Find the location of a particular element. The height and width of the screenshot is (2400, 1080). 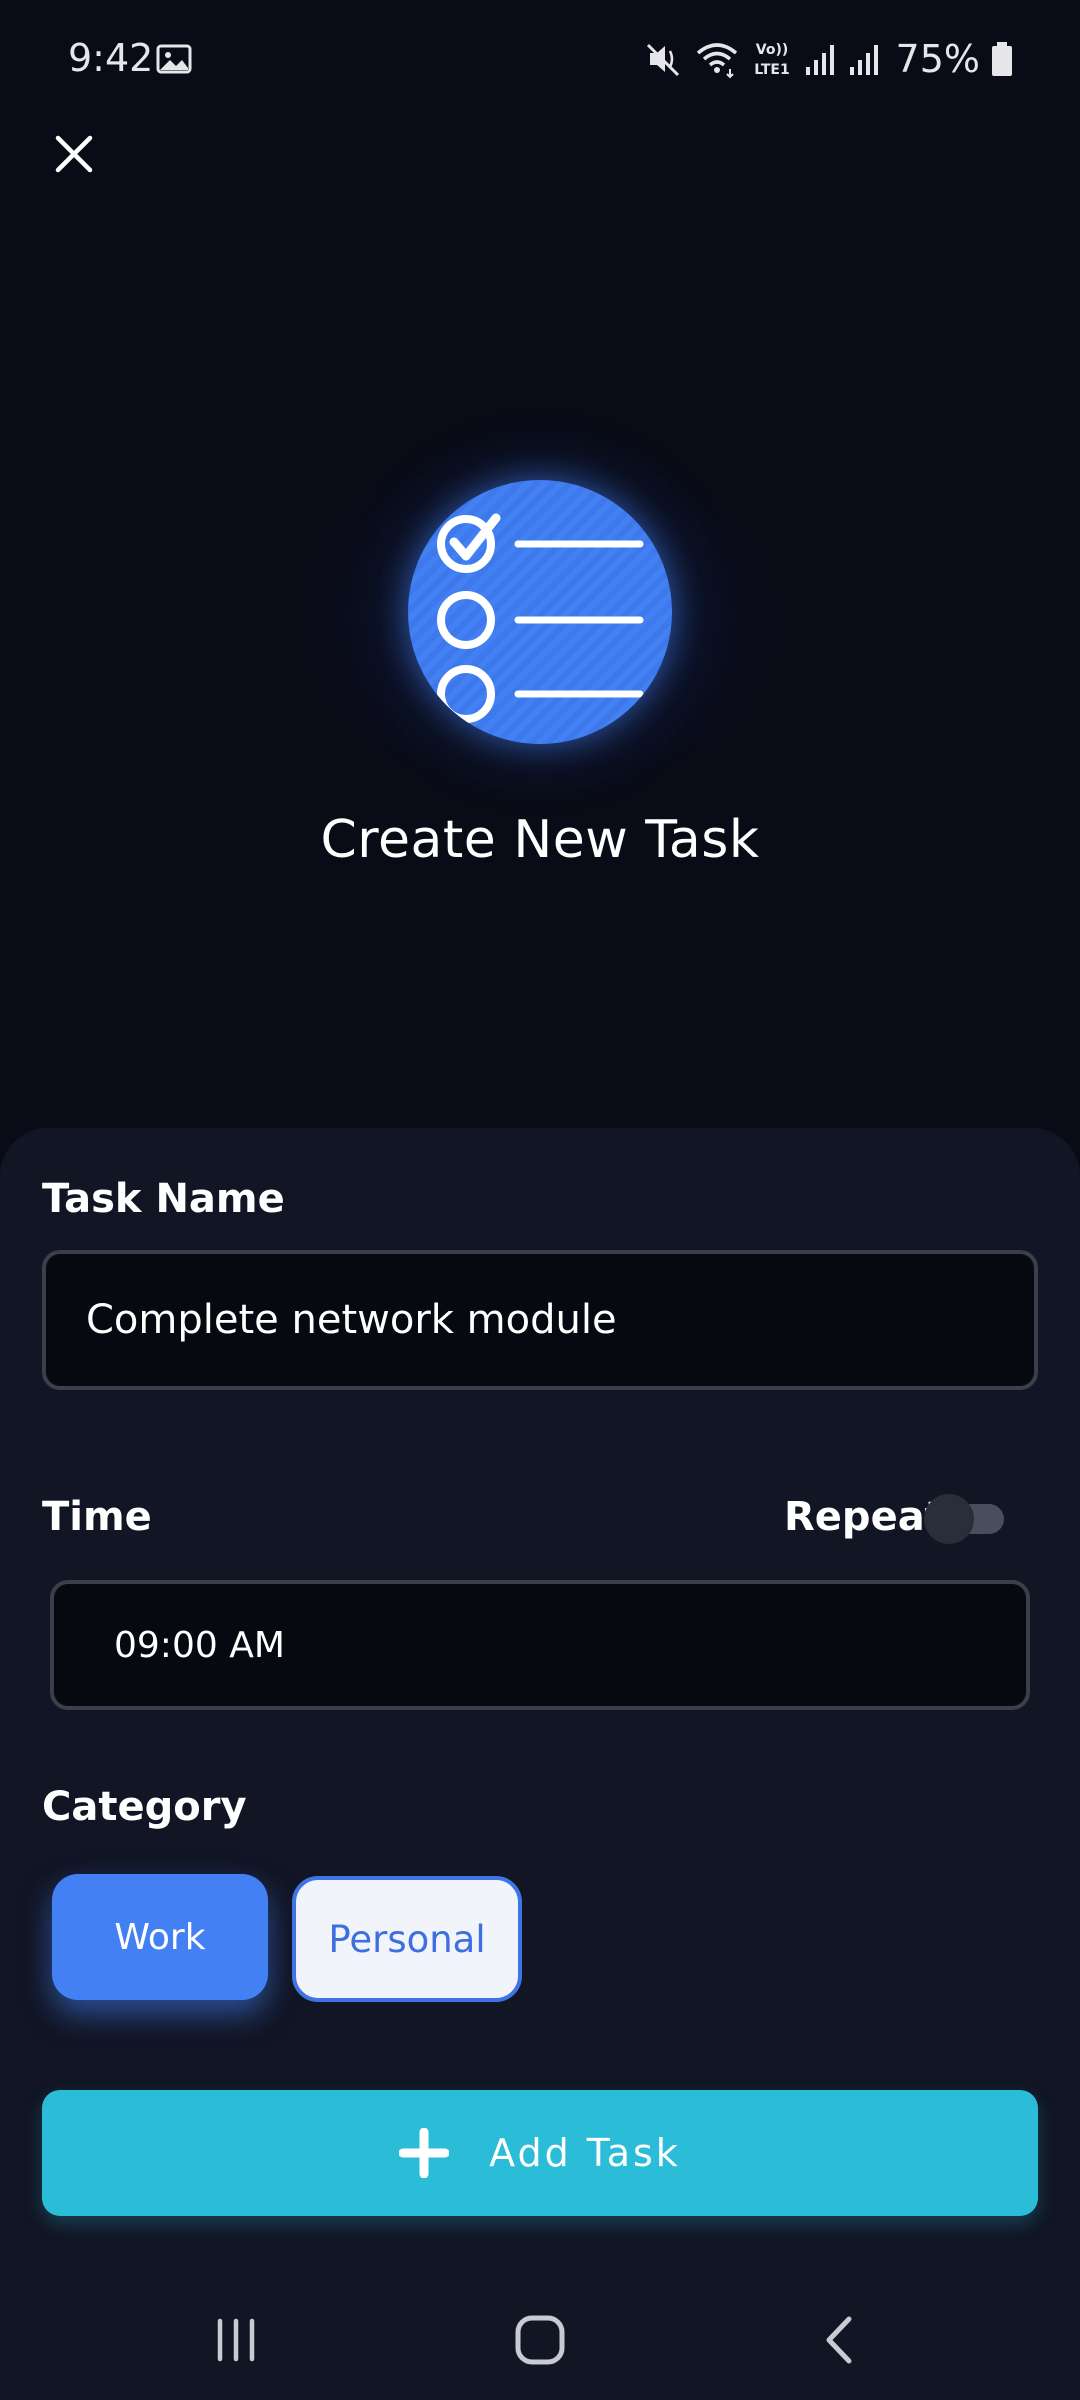

wifi-icon is located at coordinates (716, 61).